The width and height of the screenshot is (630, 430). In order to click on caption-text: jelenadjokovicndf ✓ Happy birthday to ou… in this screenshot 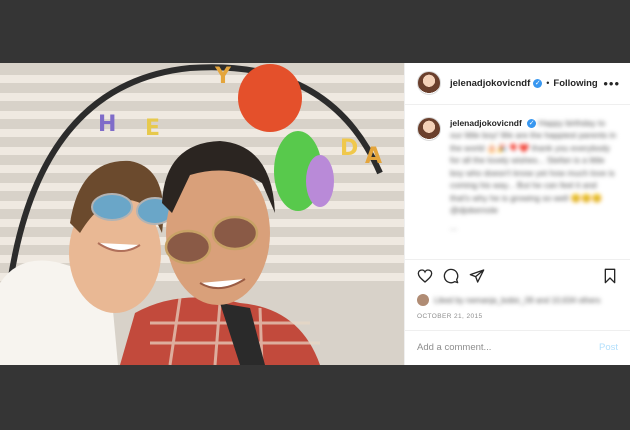, I will do `click(534, 175)`.